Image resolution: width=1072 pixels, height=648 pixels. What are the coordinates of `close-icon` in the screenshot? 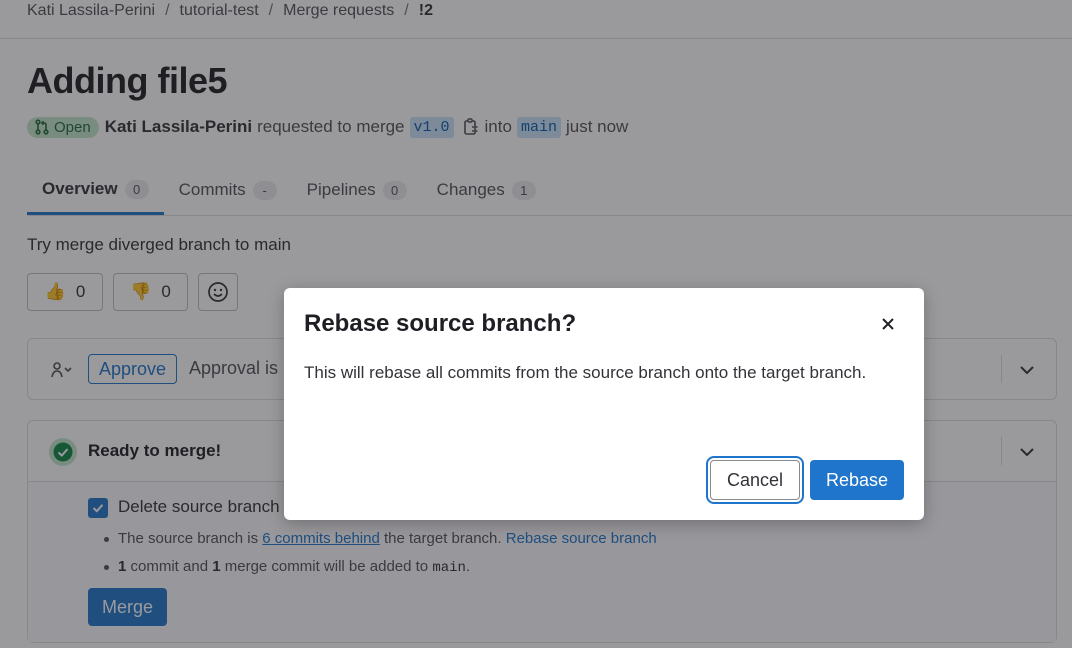 It's located at (888, 324).